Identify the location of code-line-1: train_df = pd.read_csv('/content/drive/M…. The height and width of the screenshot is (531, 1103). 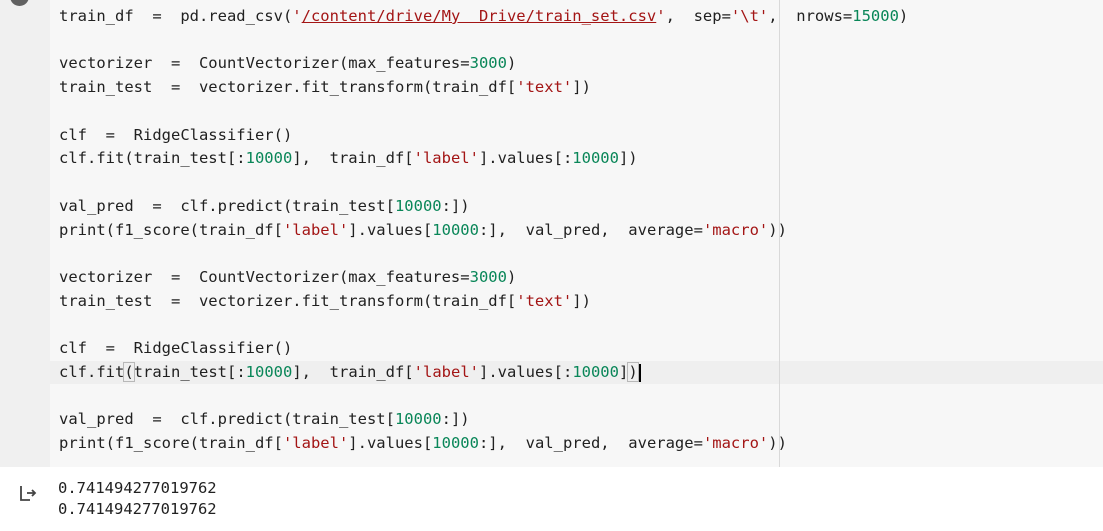
(483, 16).